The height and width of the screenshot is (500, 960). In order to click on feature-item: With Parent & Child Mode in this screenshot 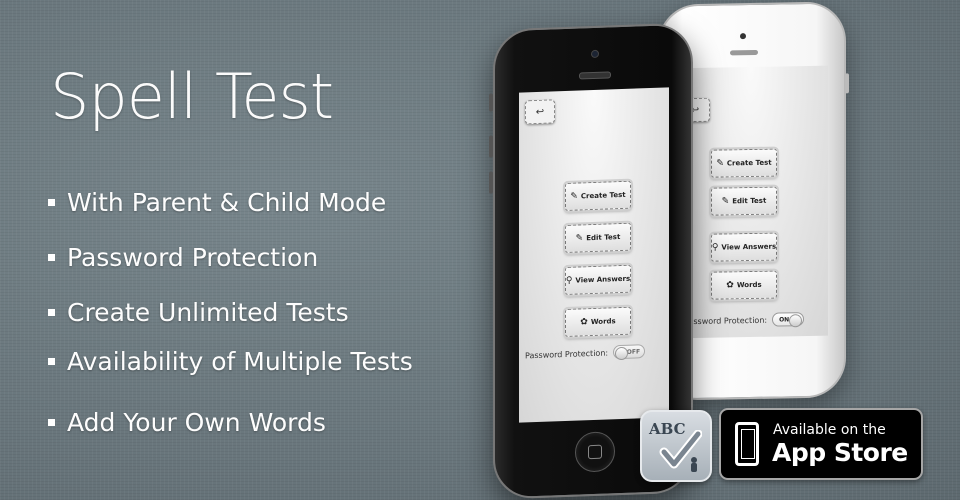, I will do `click(217, 202)`.